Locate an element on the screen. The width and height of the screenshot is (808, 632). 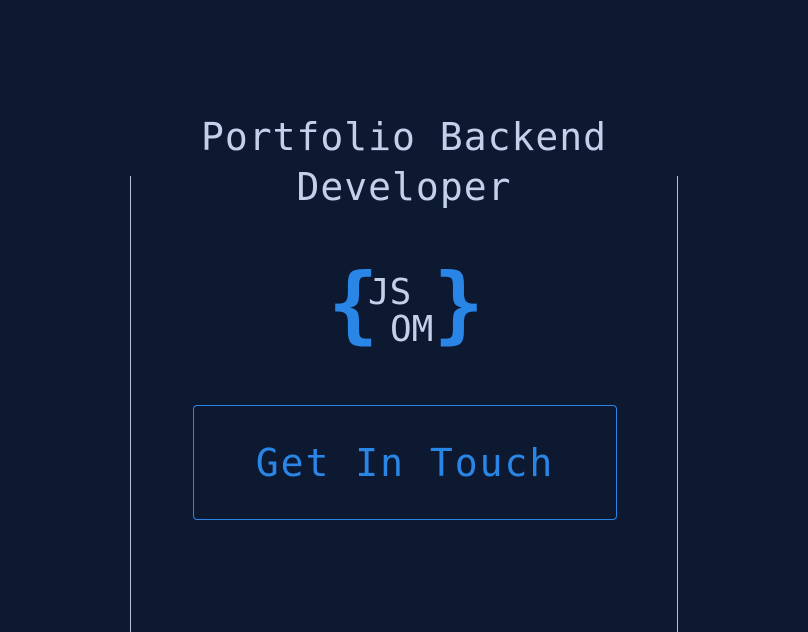
get-in-touch-button: Get In Touch is located at coordinates (405, 462).